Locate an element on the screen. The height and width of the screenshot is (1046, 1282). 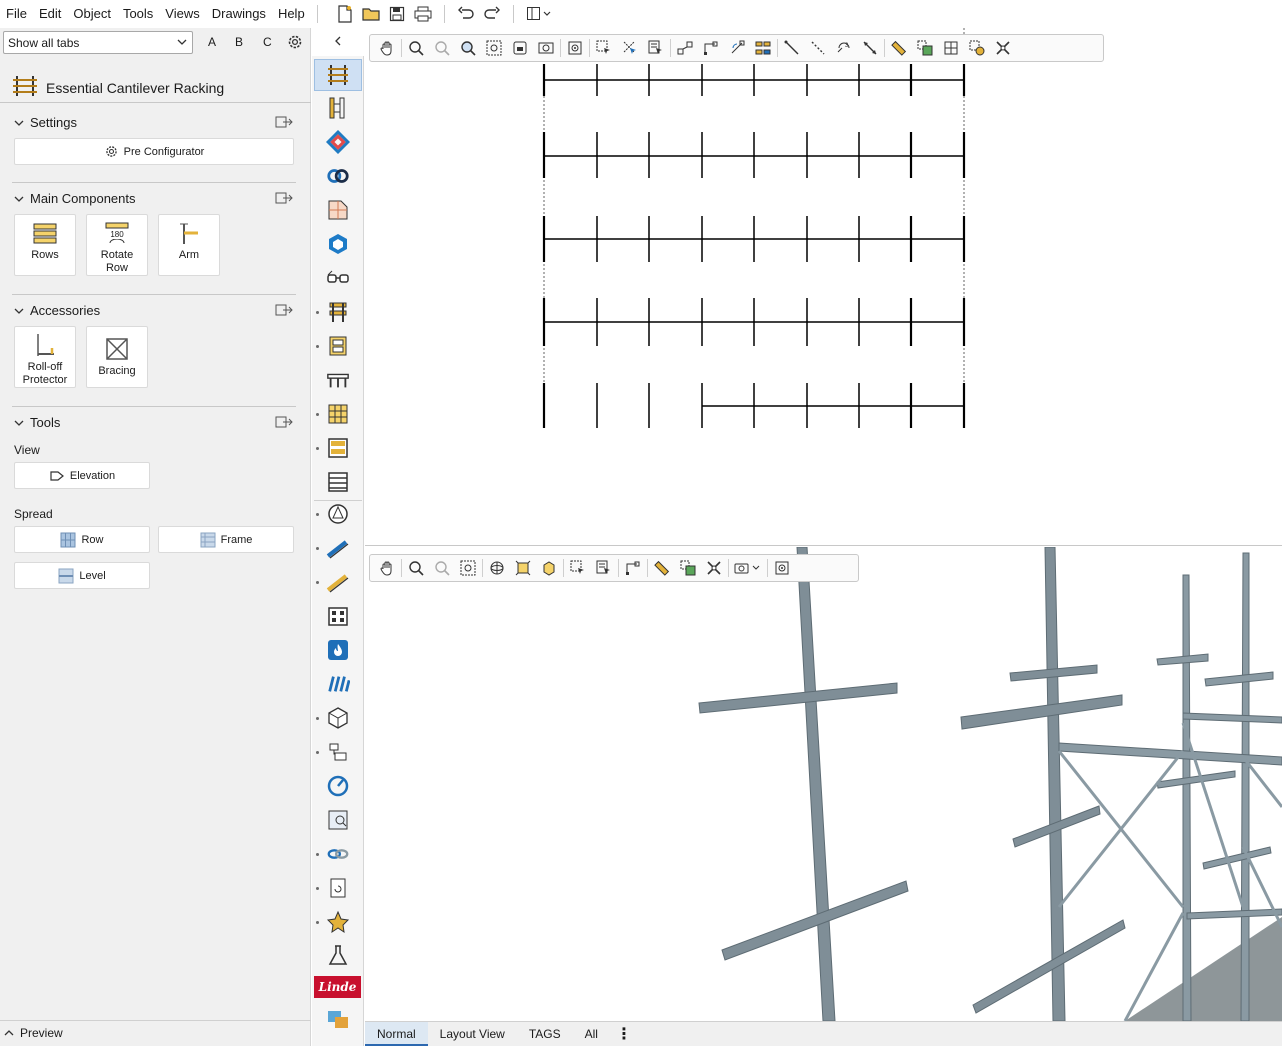
tab-all: All is located at coordinates (591, 1034).